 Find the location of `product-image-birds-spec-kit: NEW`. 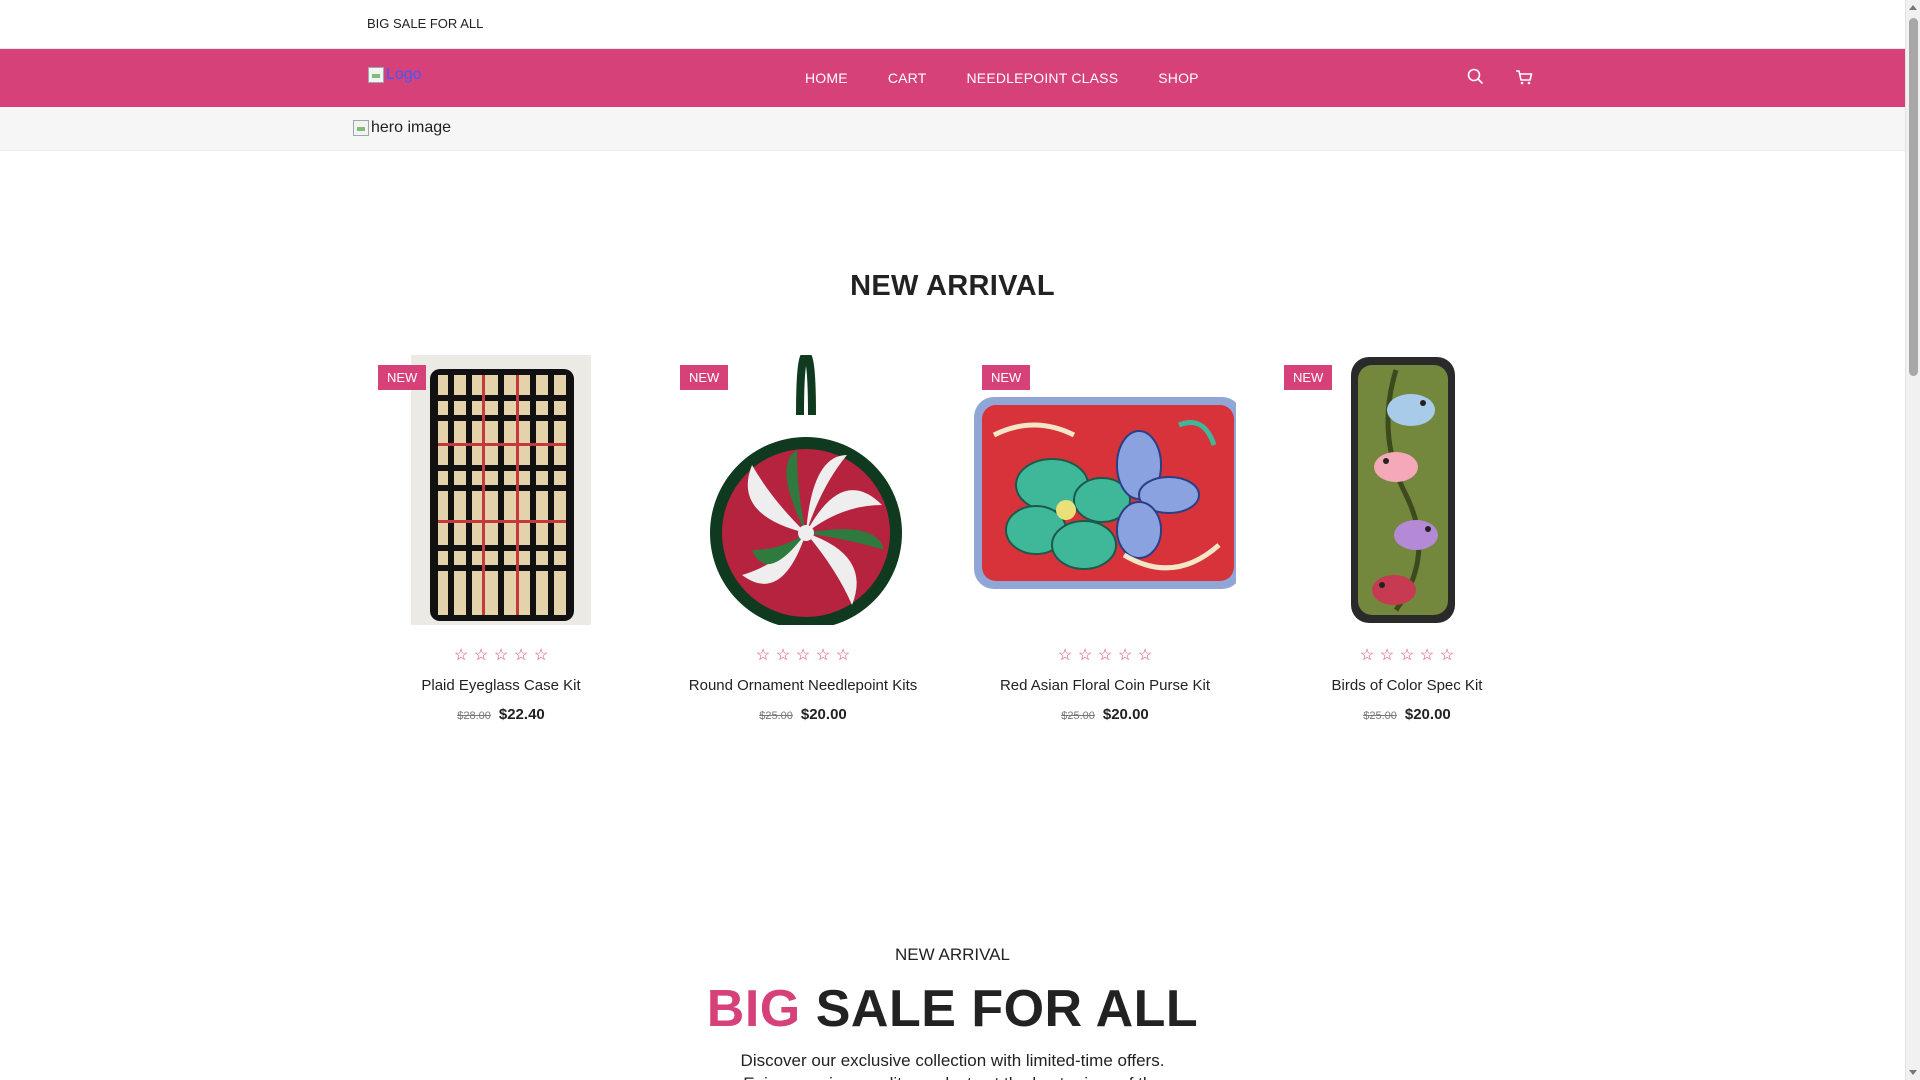

product-image-birds-spec-kit: NEW is located at coordinates (1407, 490).